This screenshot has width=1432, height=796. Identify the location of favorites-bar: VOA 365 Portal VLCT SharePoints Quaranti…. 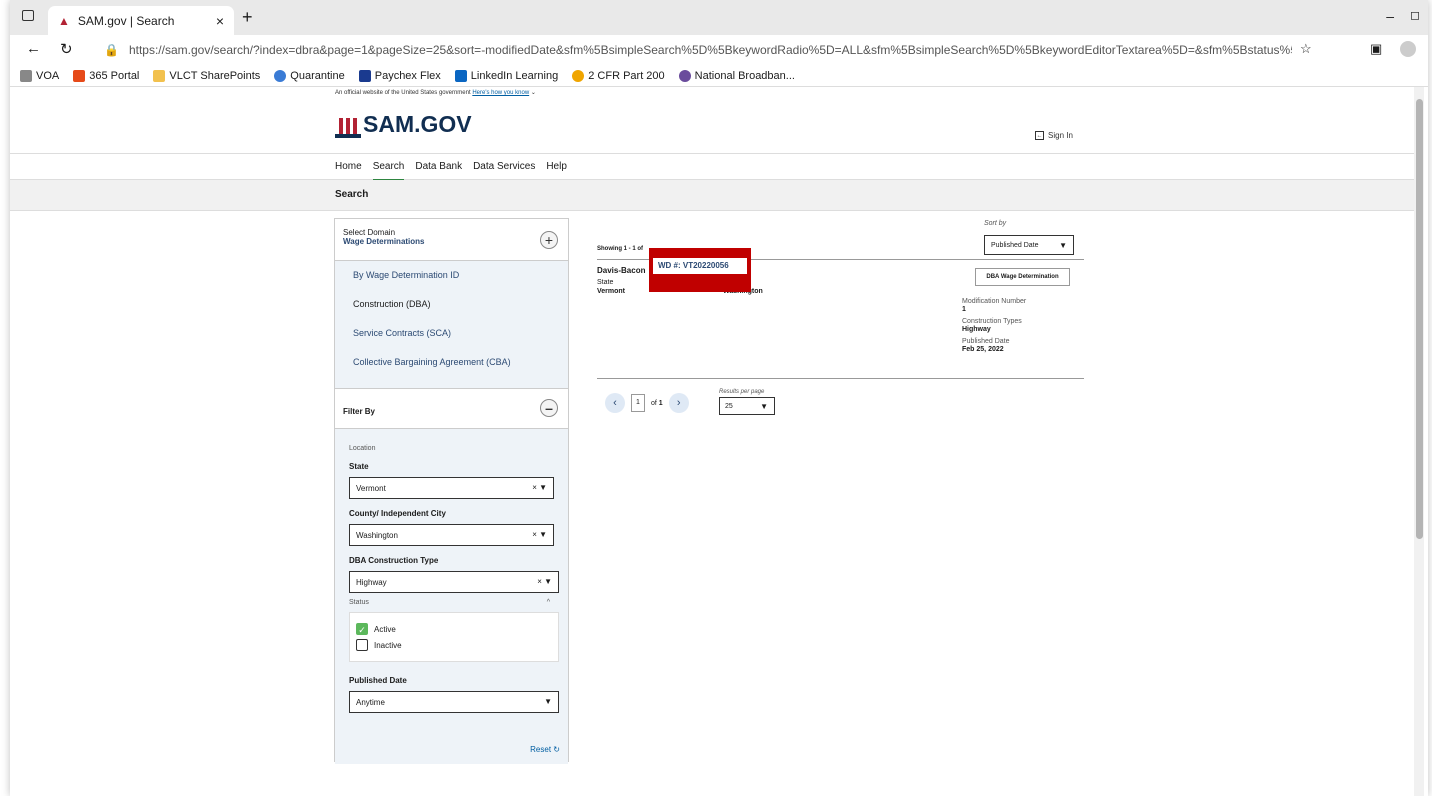
(719, 76).